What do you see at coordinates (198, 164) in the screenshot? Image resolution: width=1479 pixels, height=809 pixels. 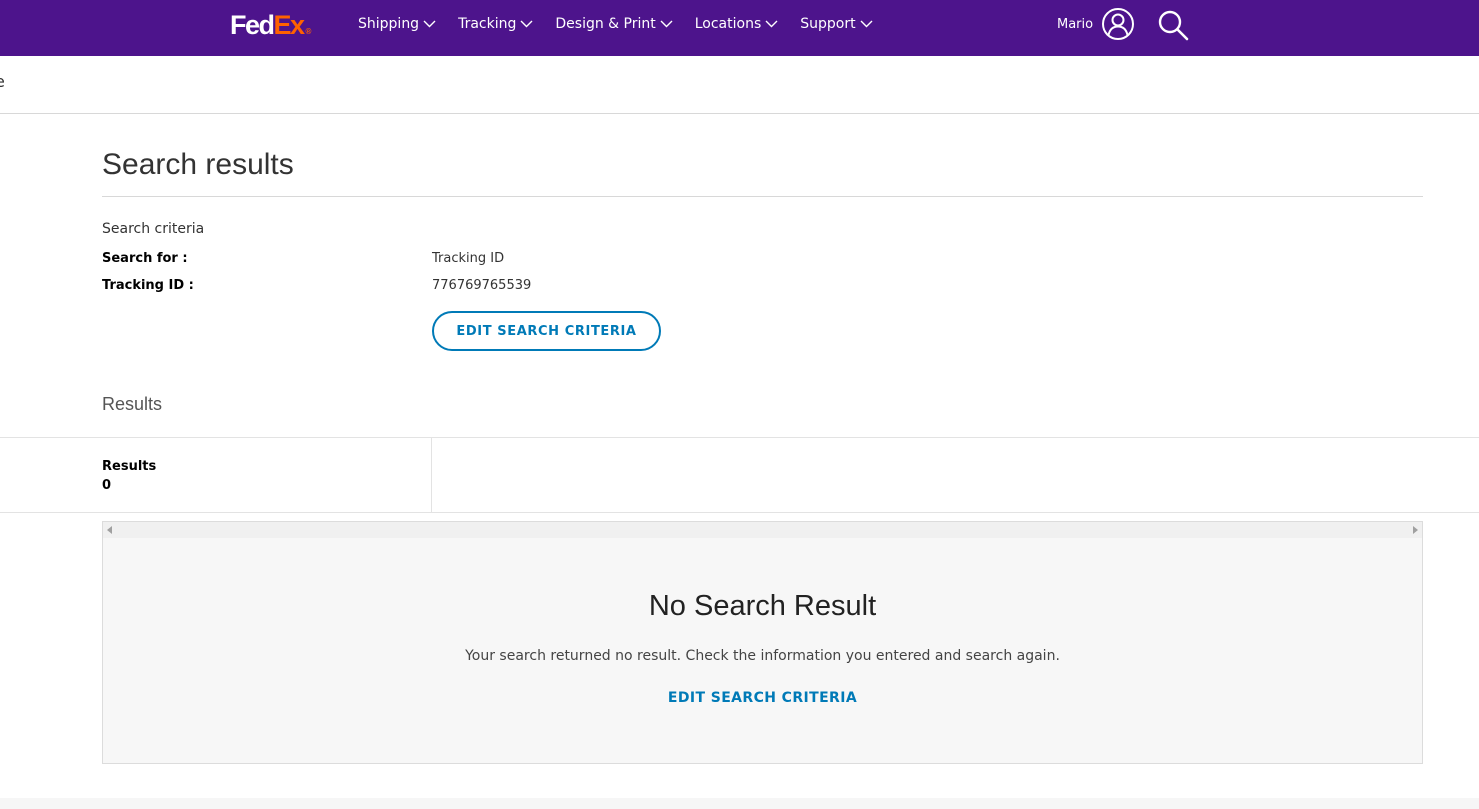 I see `page-title: Search results` at bounding box center [198, 164].